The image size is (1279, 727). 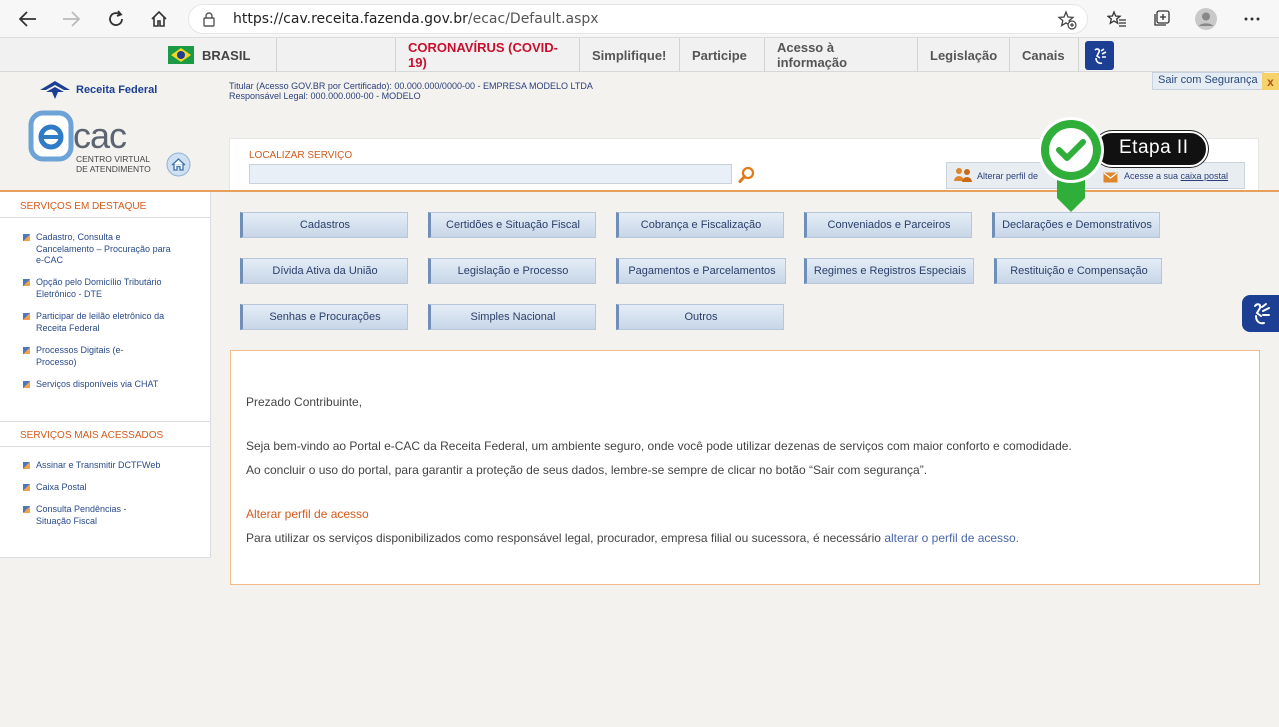 What do you see at coordinates (512, 225) in the screenshot?
I see `category-certidoes-button: Certidões e Situação Fiscal` at bounding box center [512, 225].